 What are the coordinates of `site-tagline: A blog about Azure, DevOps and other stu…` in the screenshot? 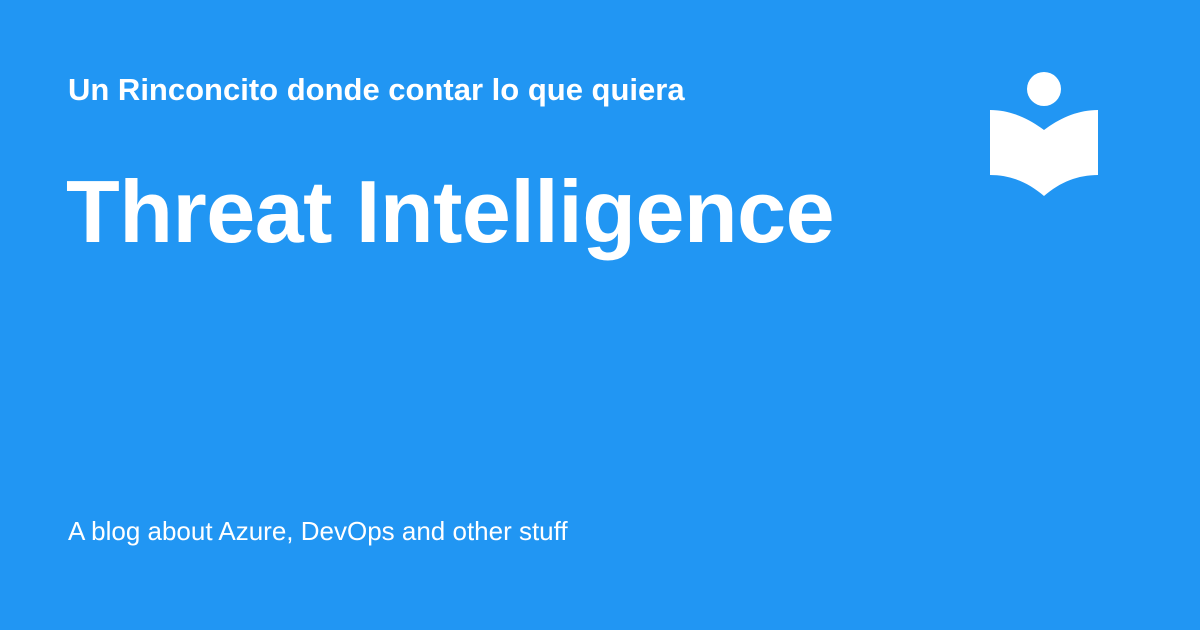 It's located at (318, 531).